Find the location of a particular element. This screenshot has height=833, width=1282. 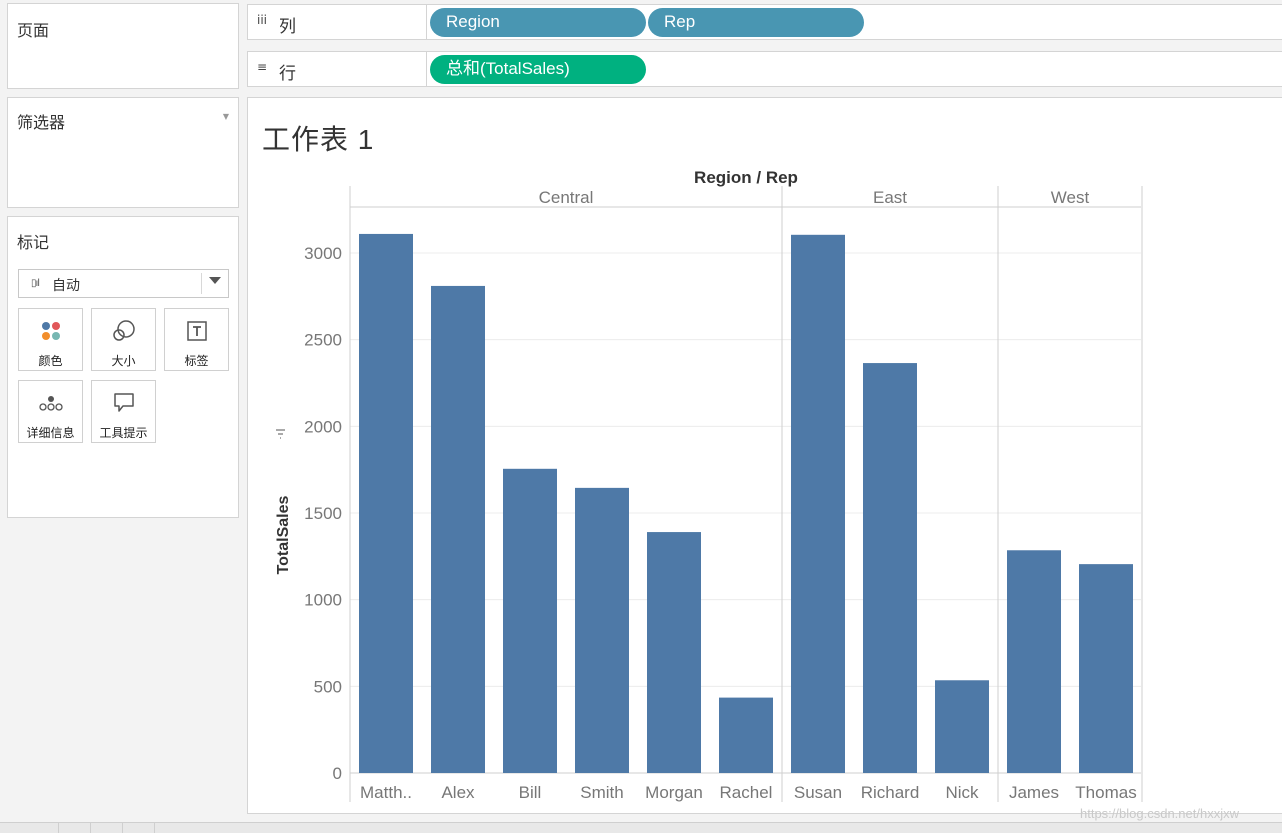

x-tick-label: Matth.. is located at coordinates (386, 792).